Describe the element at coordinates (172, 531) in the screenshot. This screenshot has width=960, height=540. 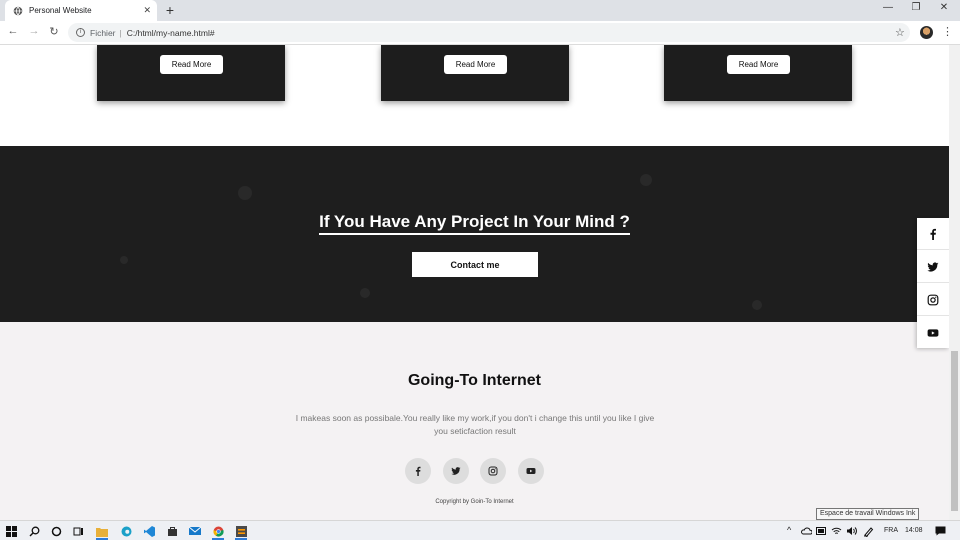
I see `store-icon` at that location.